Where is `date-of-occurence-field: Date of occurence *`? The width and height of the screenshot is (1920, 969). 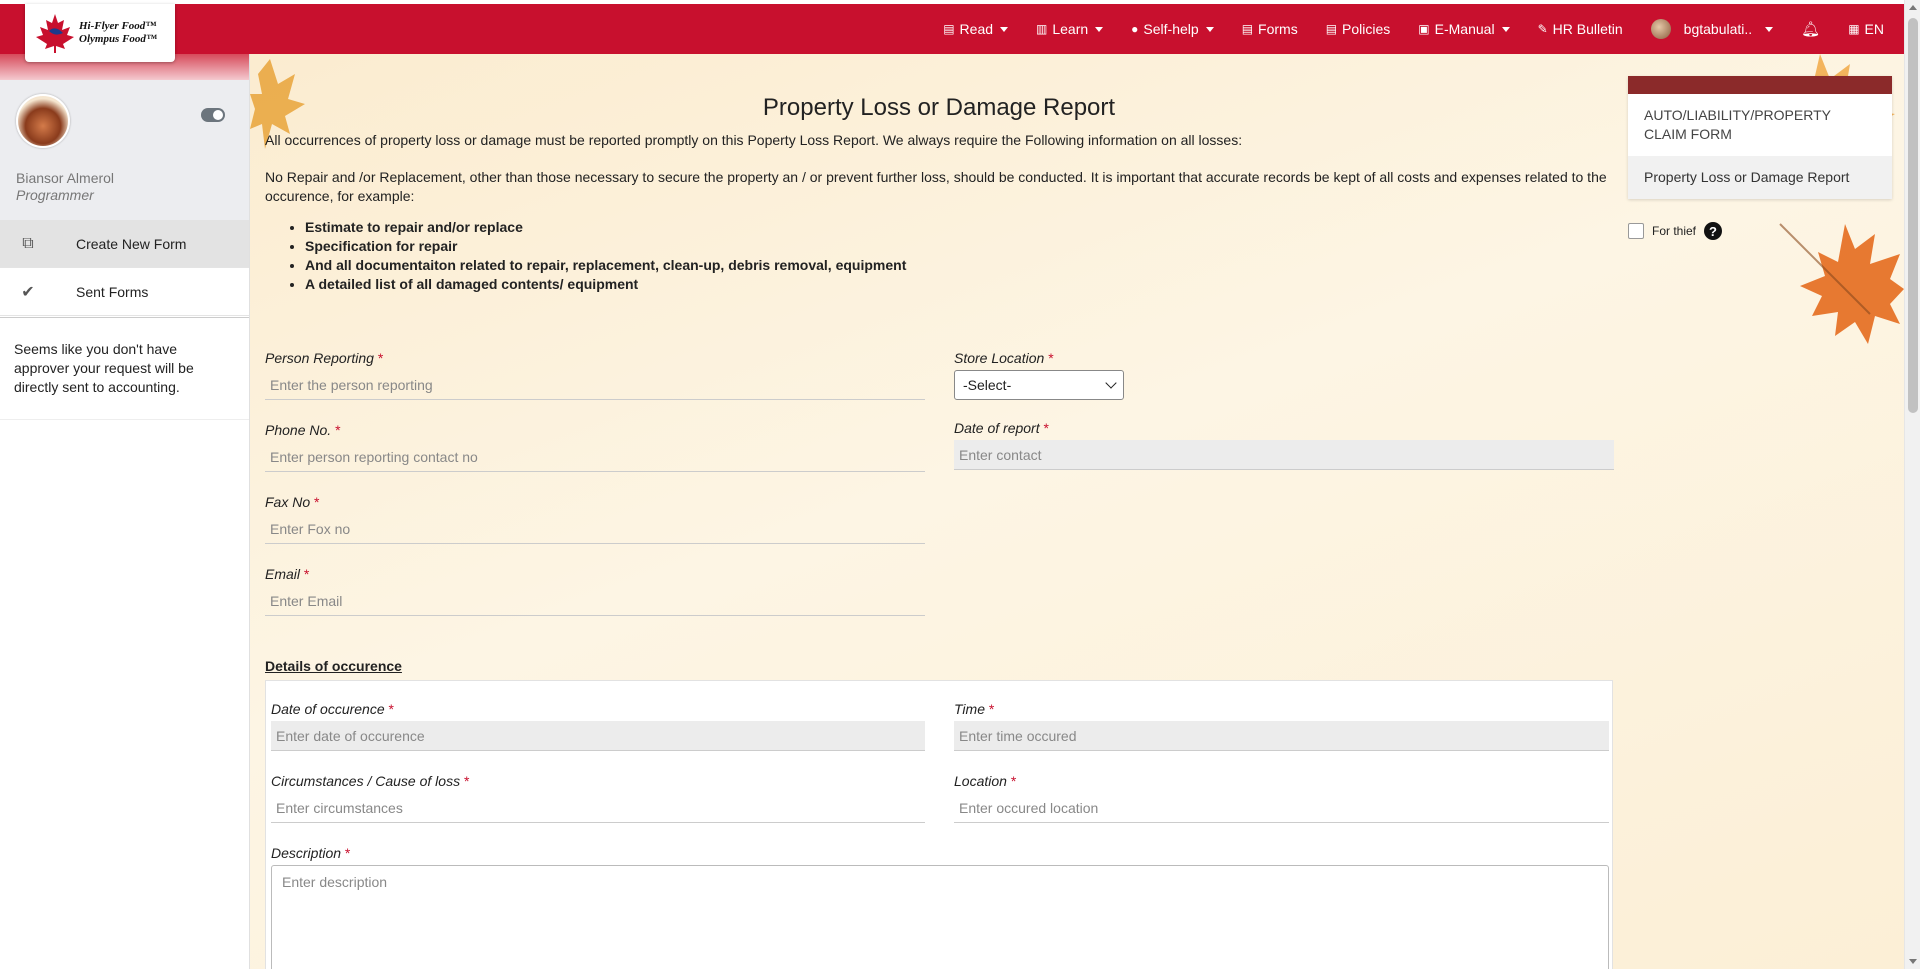 date-of-occurence-field: Date of occurence * is located at coordinates (598, 726).